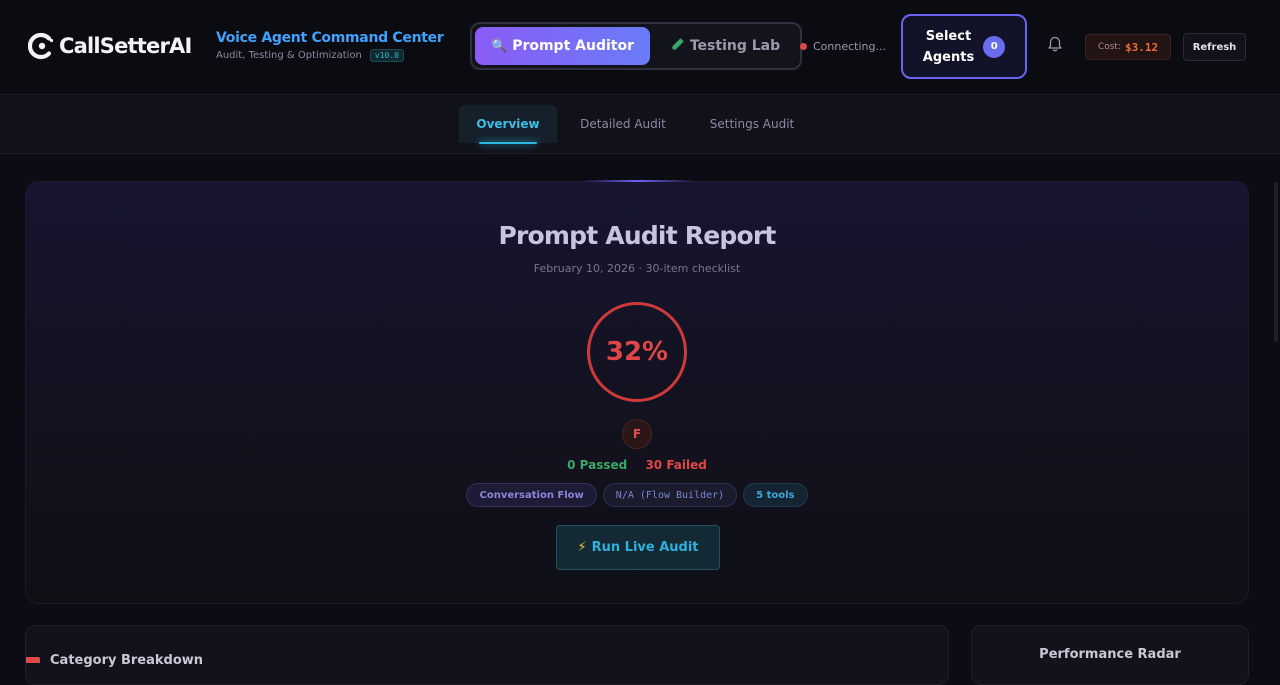 This screenshot has height=685, width=1280. I want to click on card-glow-divider, so click(638, 181).